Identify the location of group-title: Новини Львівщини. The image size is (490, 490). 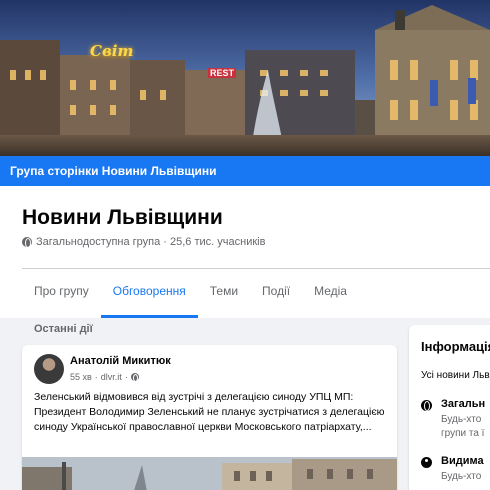
(122, 217).